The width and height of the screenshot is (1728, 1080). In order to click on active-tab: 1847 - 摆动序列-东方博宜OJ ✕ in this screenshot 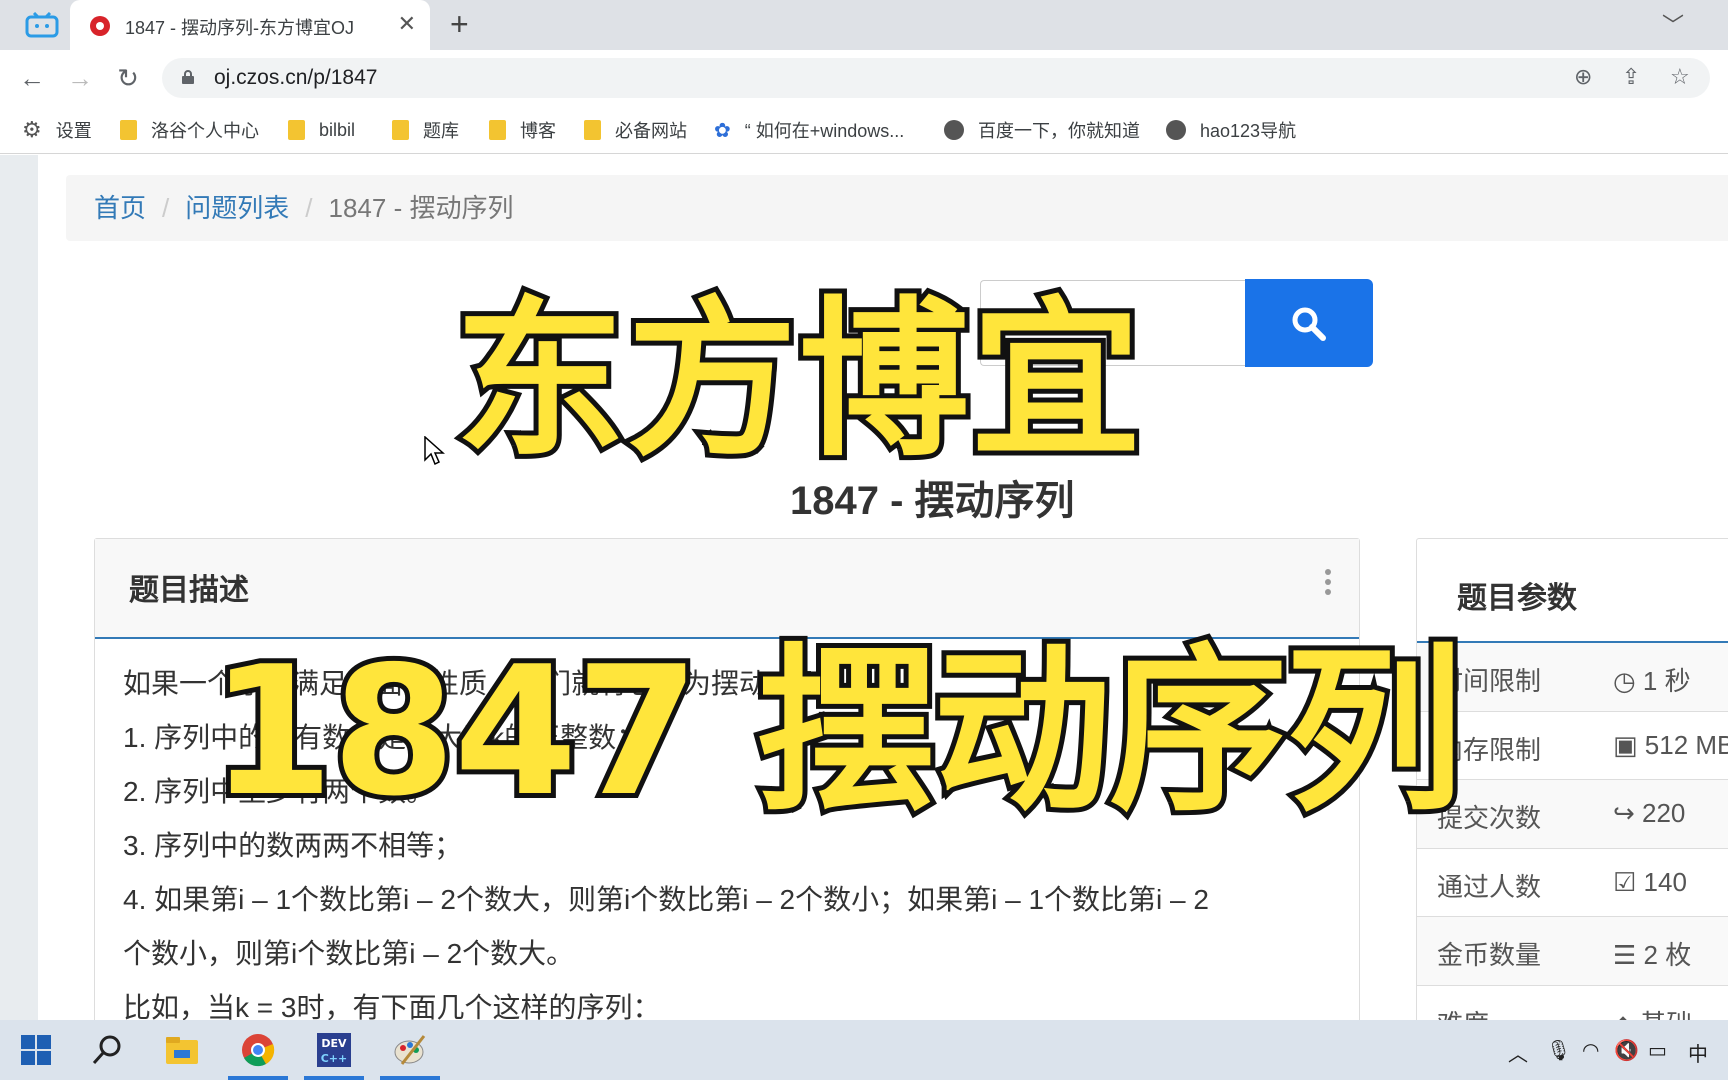, I will do `click(250, 25)`.